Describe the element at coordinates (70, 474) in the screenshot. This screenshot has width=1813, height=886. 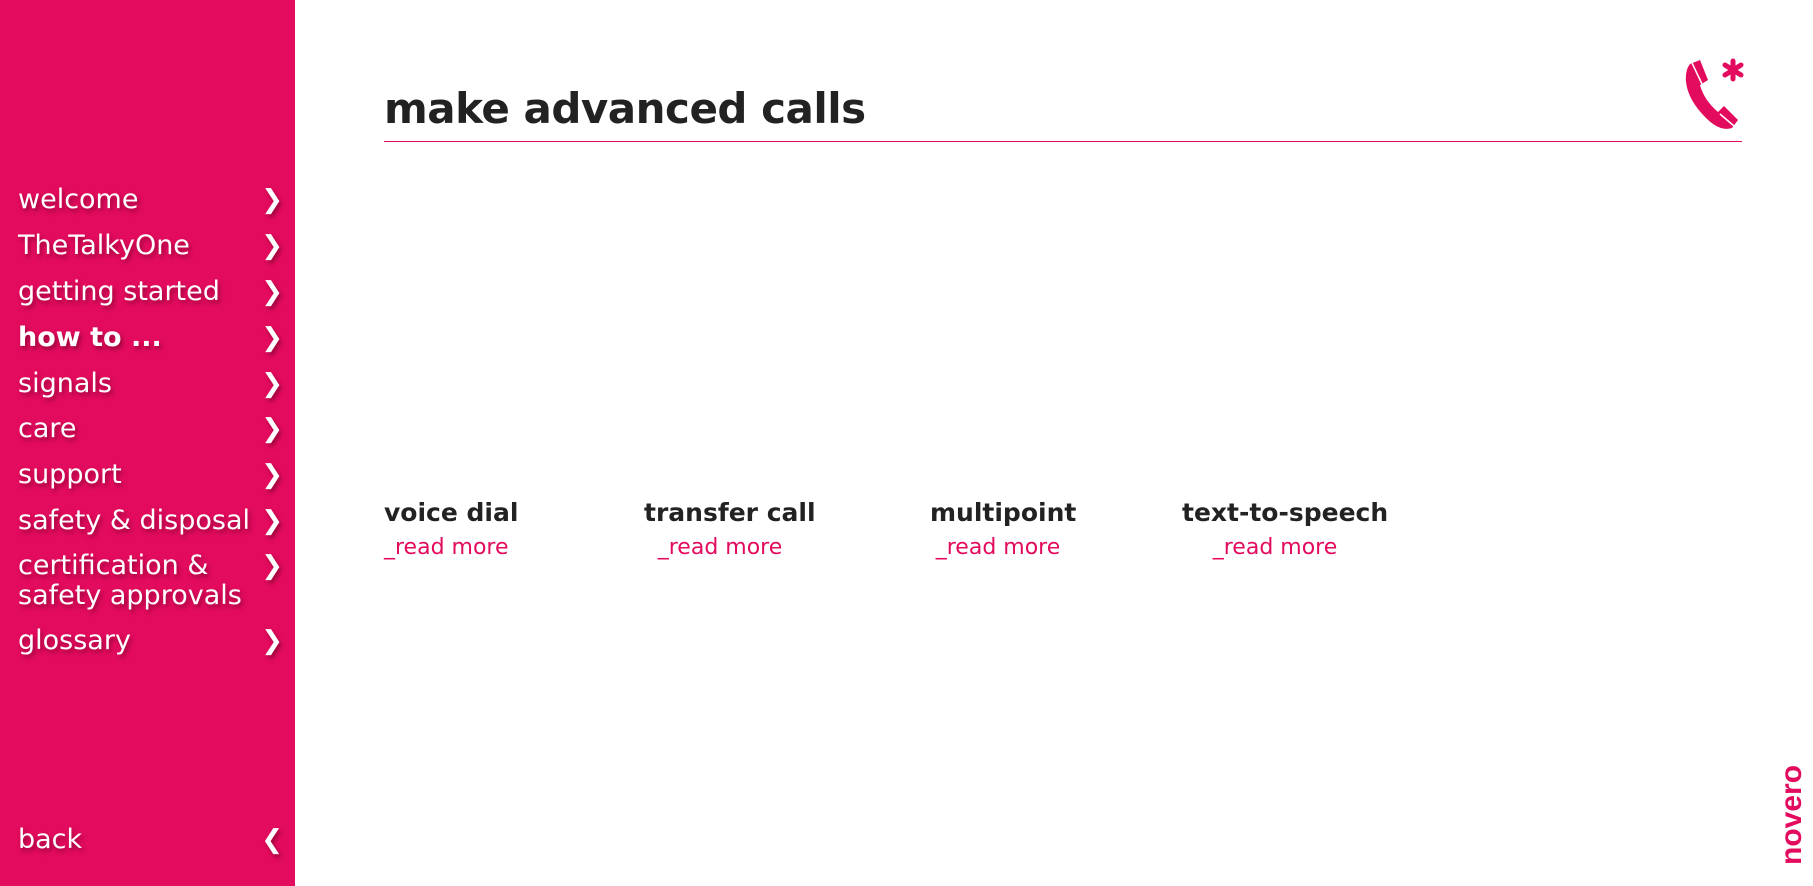
I see `nav-label: support` at that location.